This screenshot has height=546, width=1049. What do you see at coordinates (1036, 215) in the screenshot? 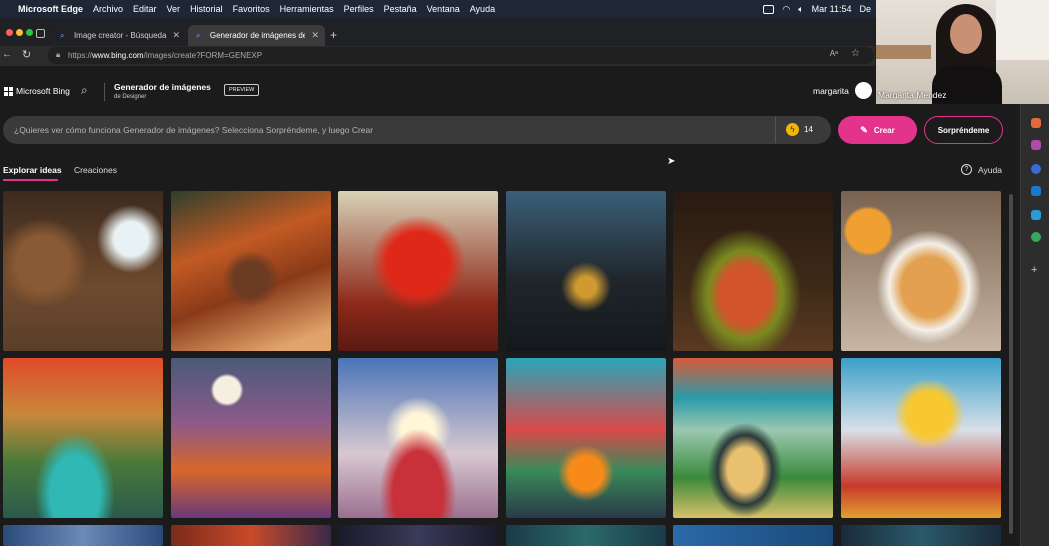
I see `send-icon` at bounding box center [1036, 215].